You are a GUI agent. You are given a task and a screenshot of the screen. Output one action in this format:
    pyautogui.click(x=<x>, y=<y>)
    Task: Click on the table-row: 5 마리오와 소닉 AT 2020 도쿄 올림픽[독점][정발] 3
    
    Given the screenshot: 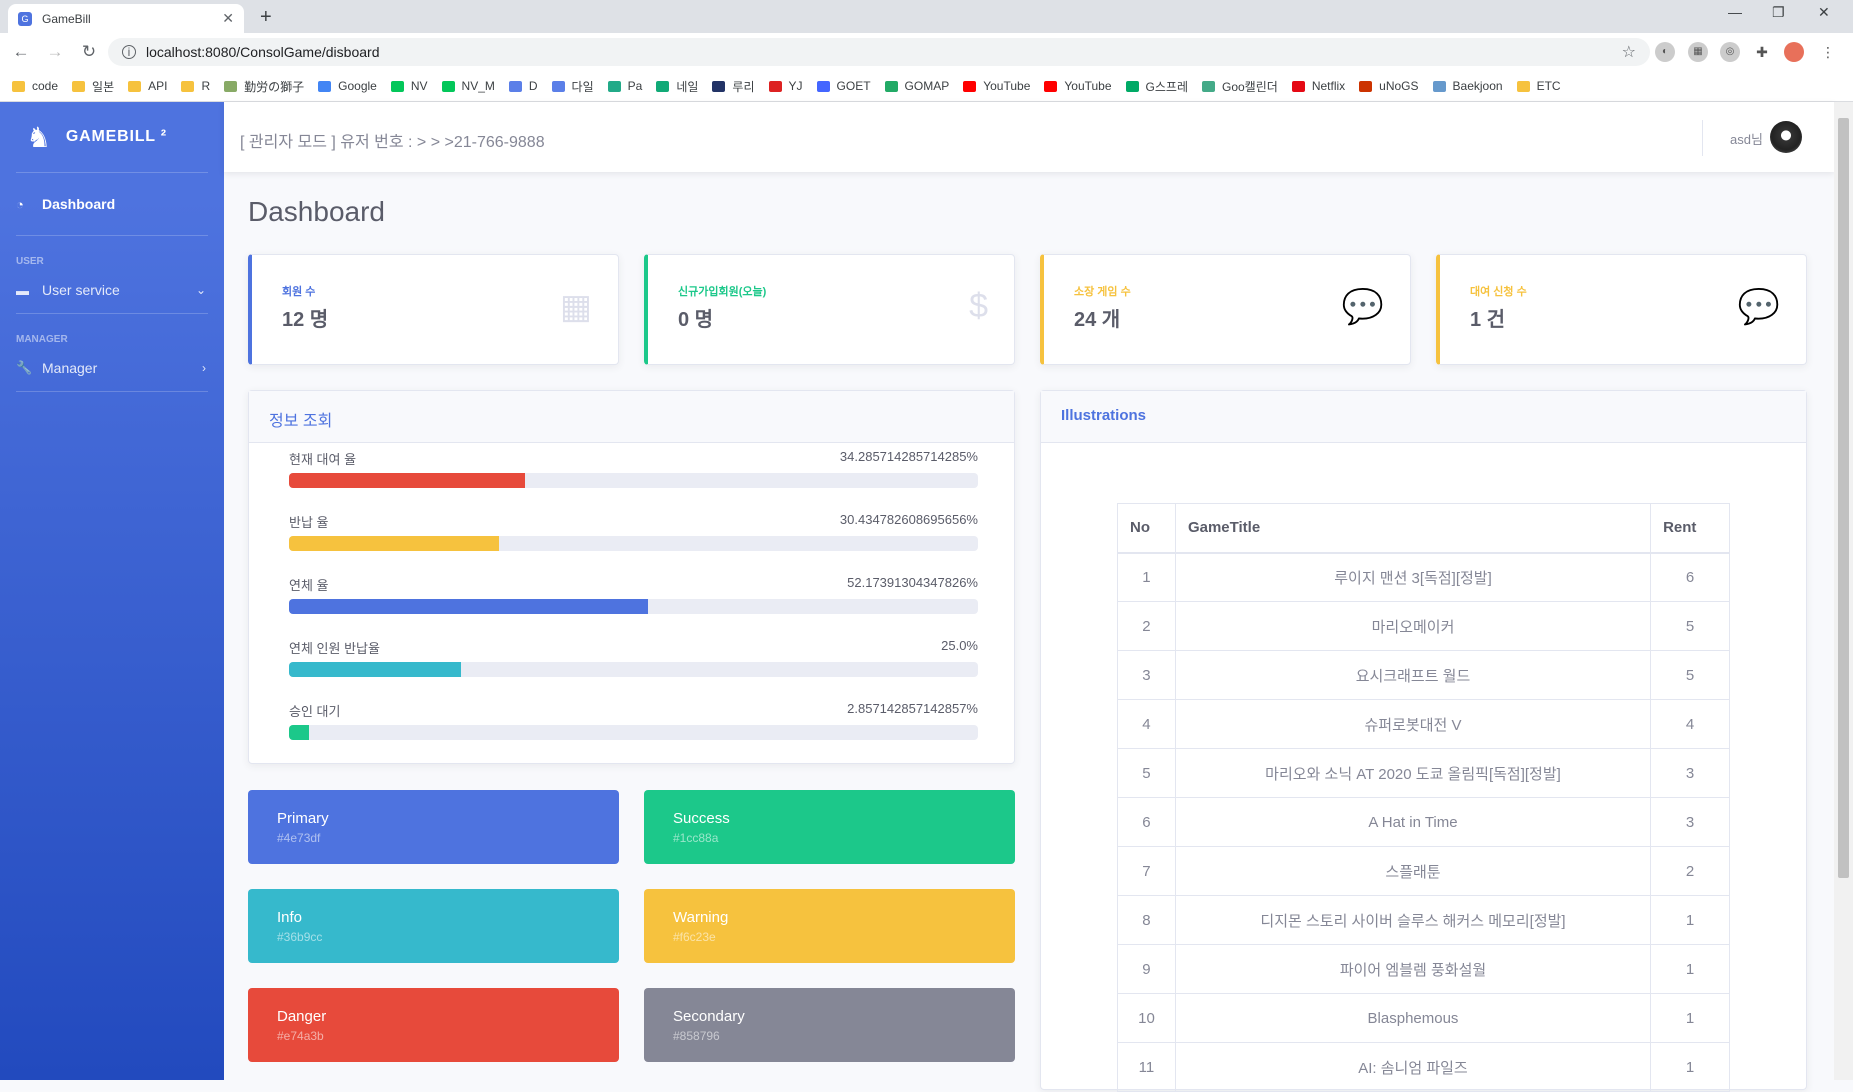 What is the action you would take?
    pyautogui.click(x=1423, y=773)
    